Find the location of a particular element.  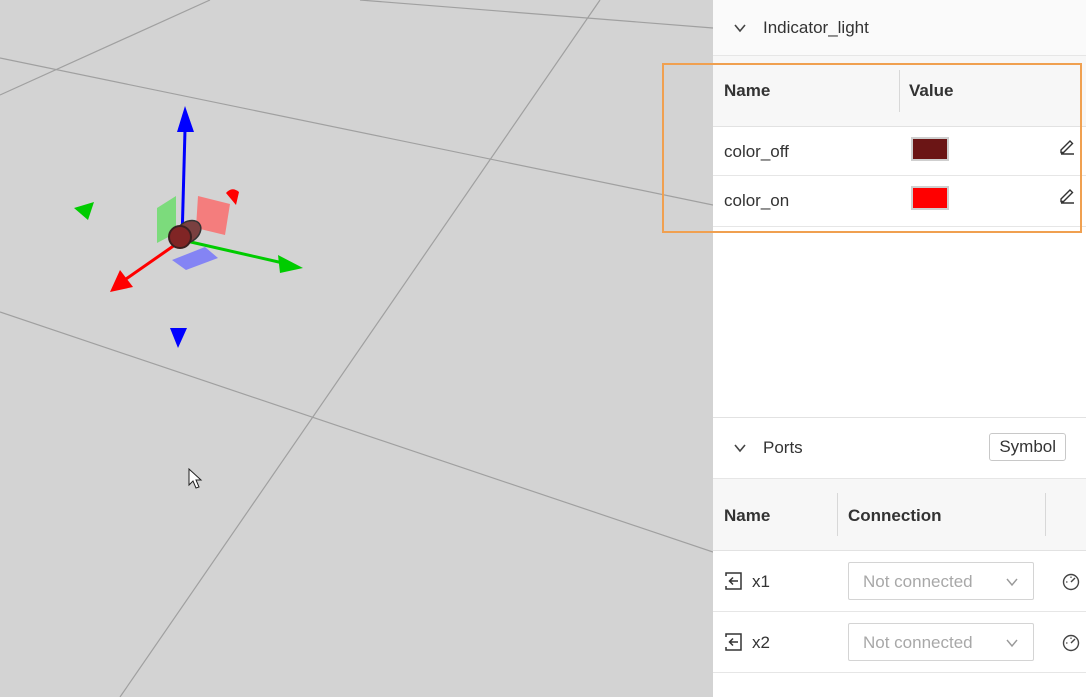

rotate-handle-red is located at coordinates (232, 197).